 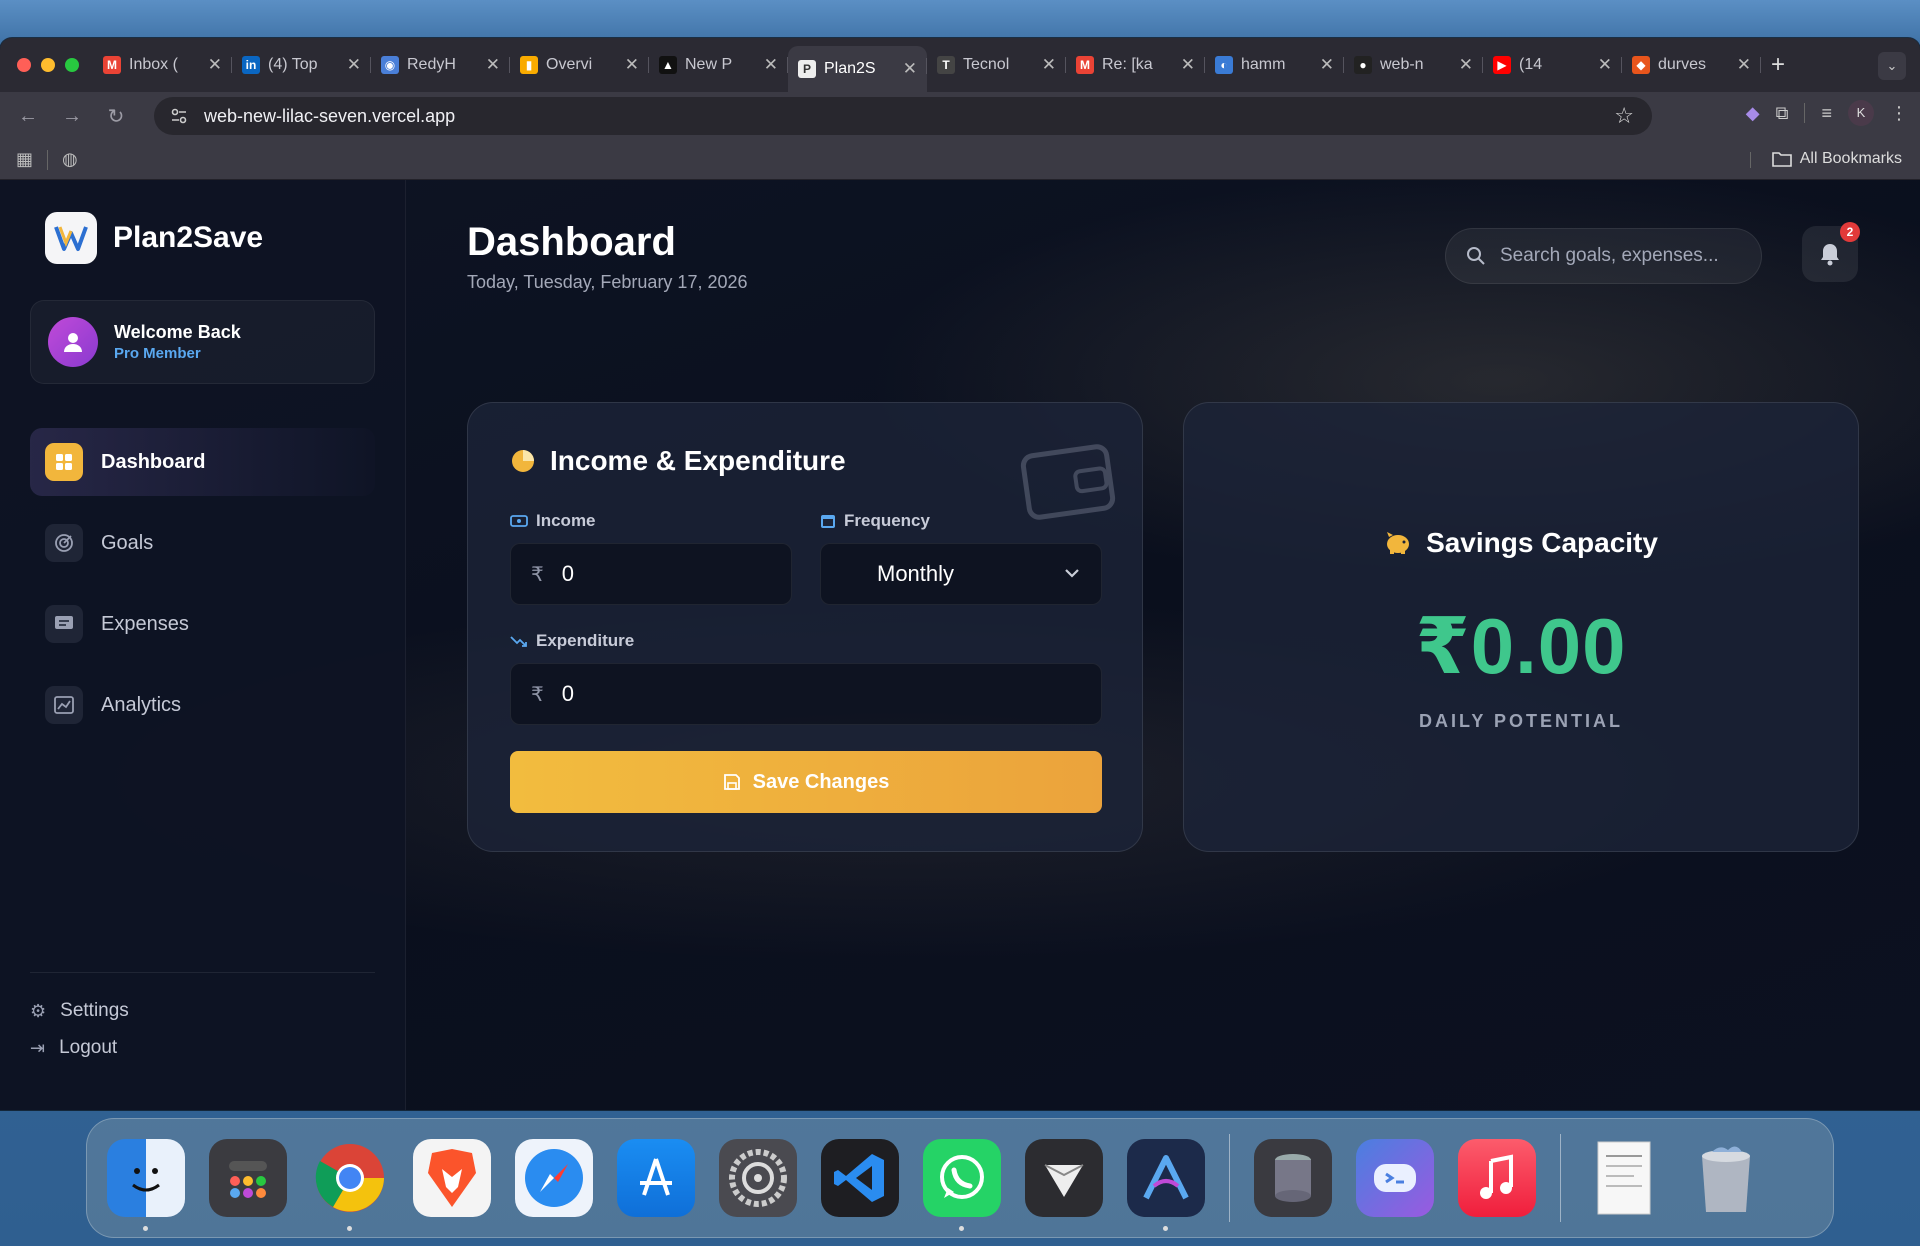 What do you see at coordinates (789, 694) in the screenshot?
I see `expenditure-input` at bounding box center [789, 694].